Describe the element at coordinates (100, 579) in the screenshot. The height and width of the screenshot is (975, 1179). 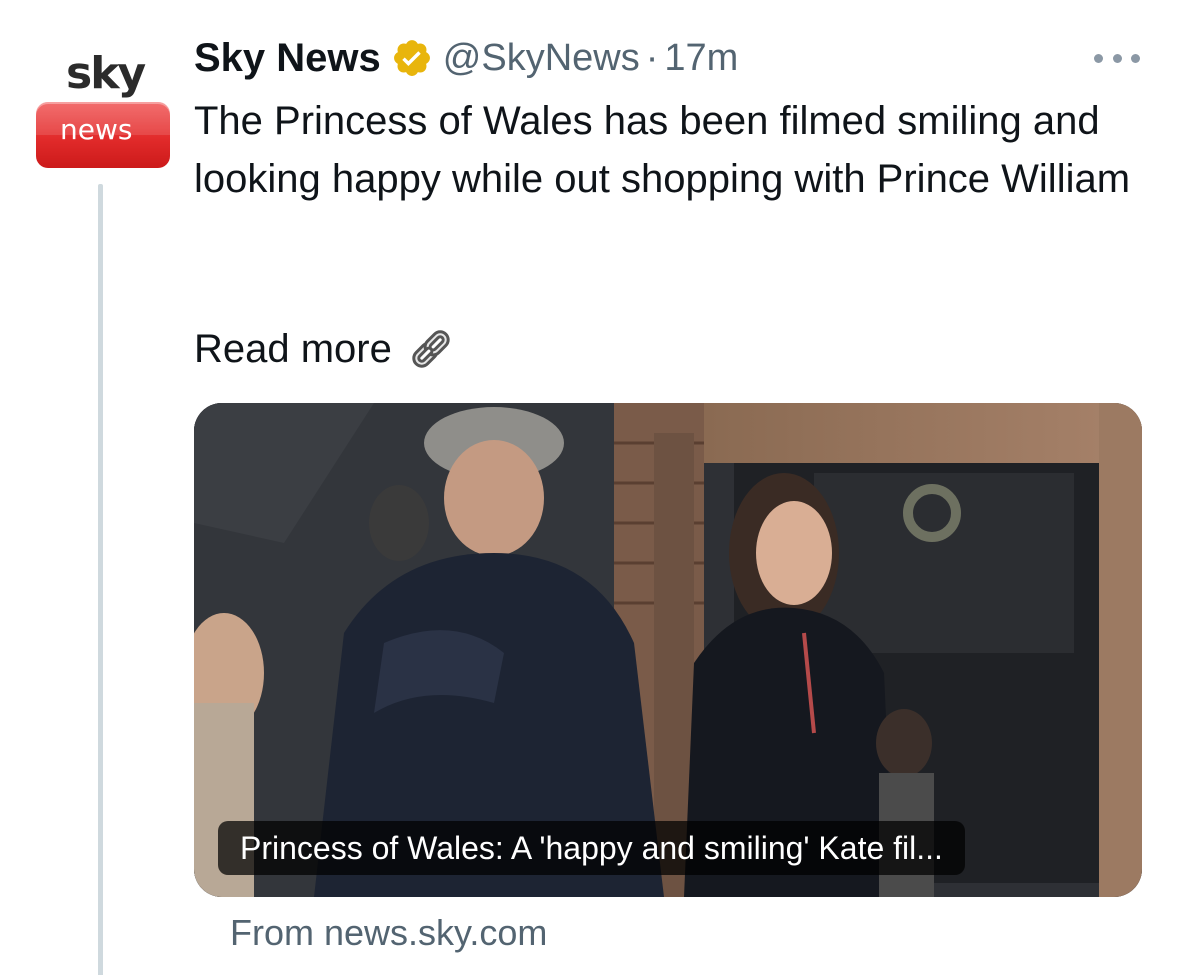
I see `thread-line` at that location.